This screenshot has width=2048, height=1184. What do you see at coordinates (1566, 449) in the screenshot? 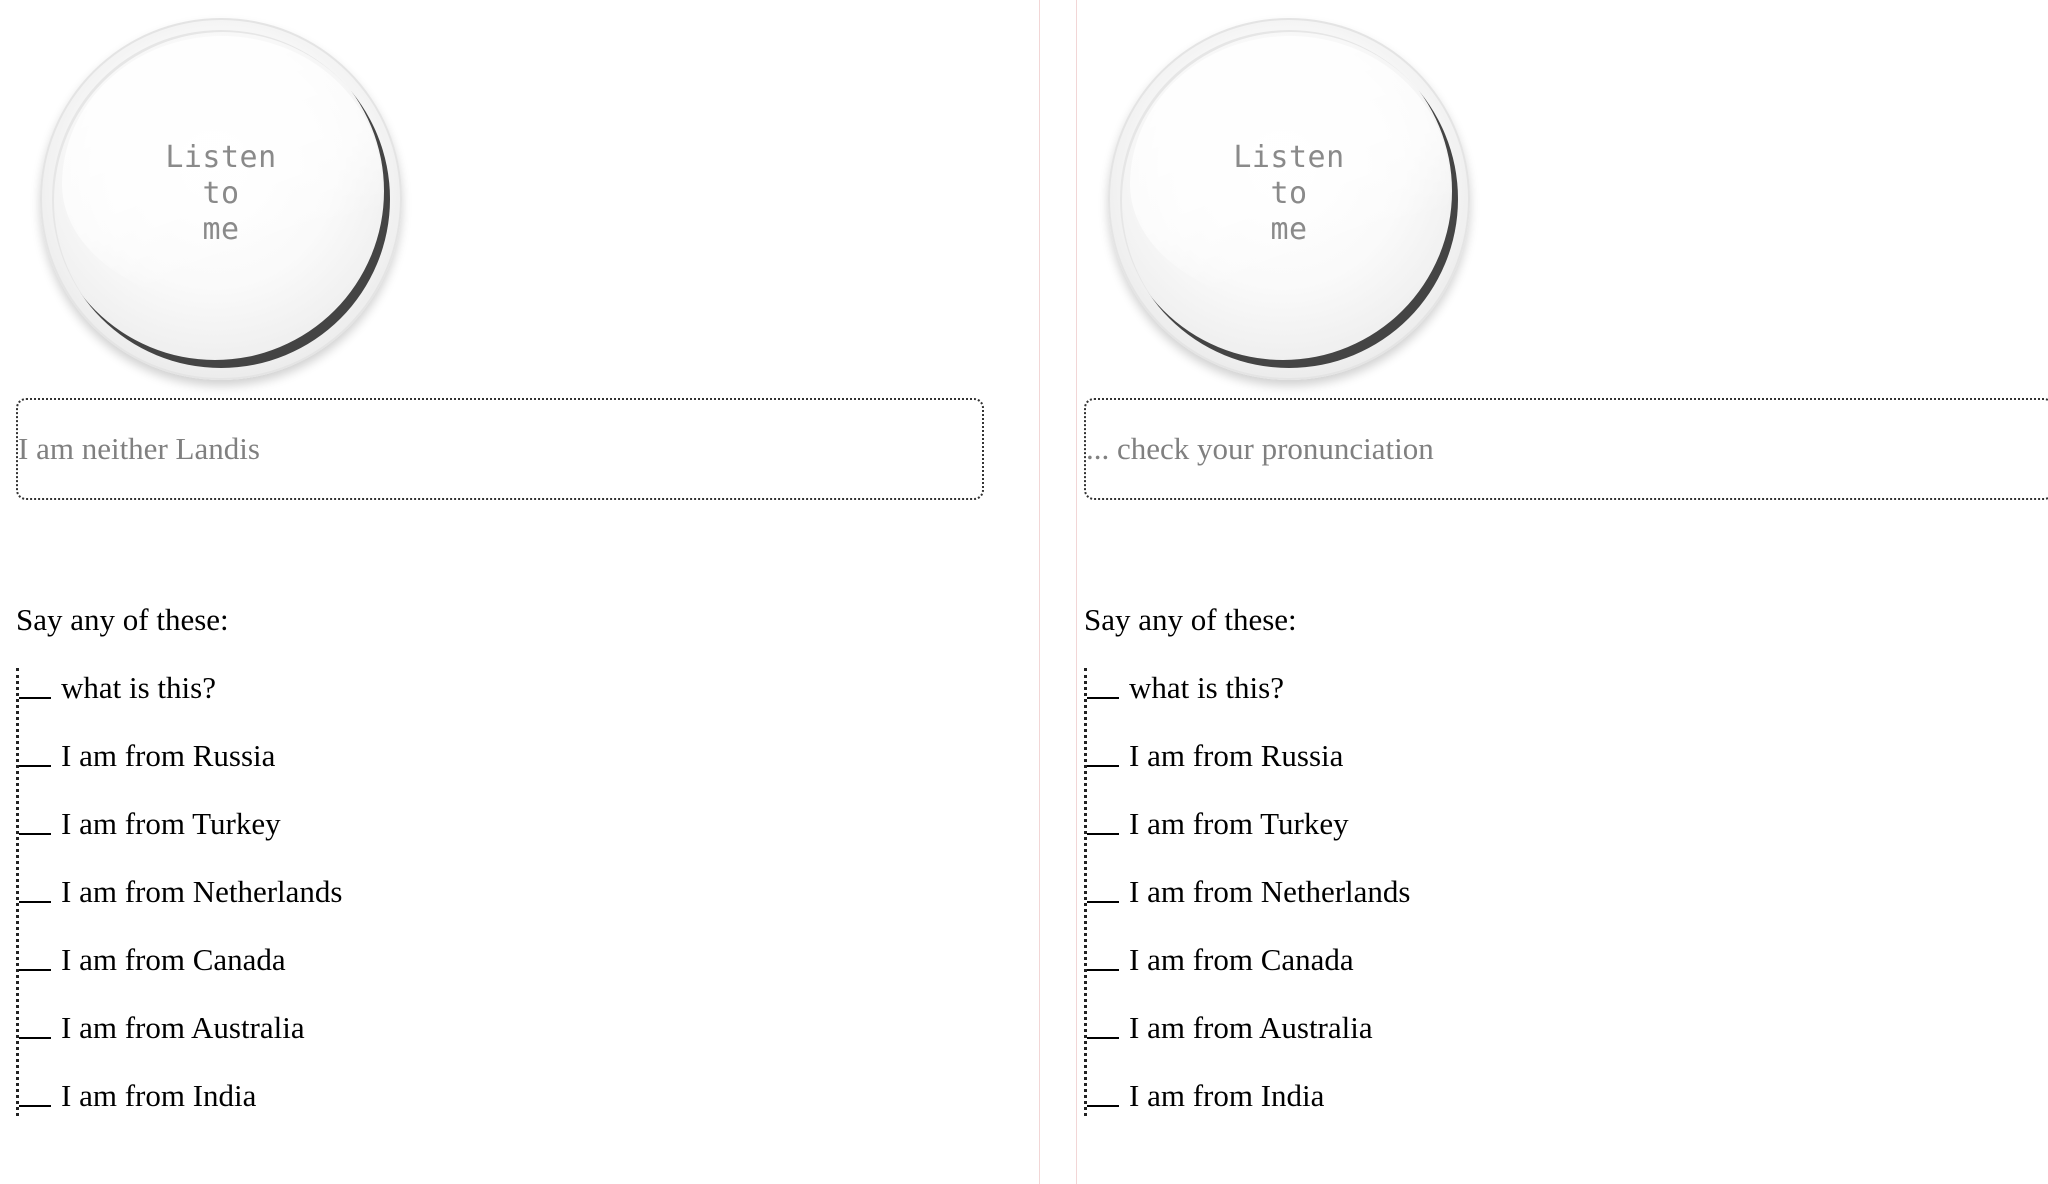
I see `speech-result-field: ... check your pronunciation` at bounding box center [1566, 449].